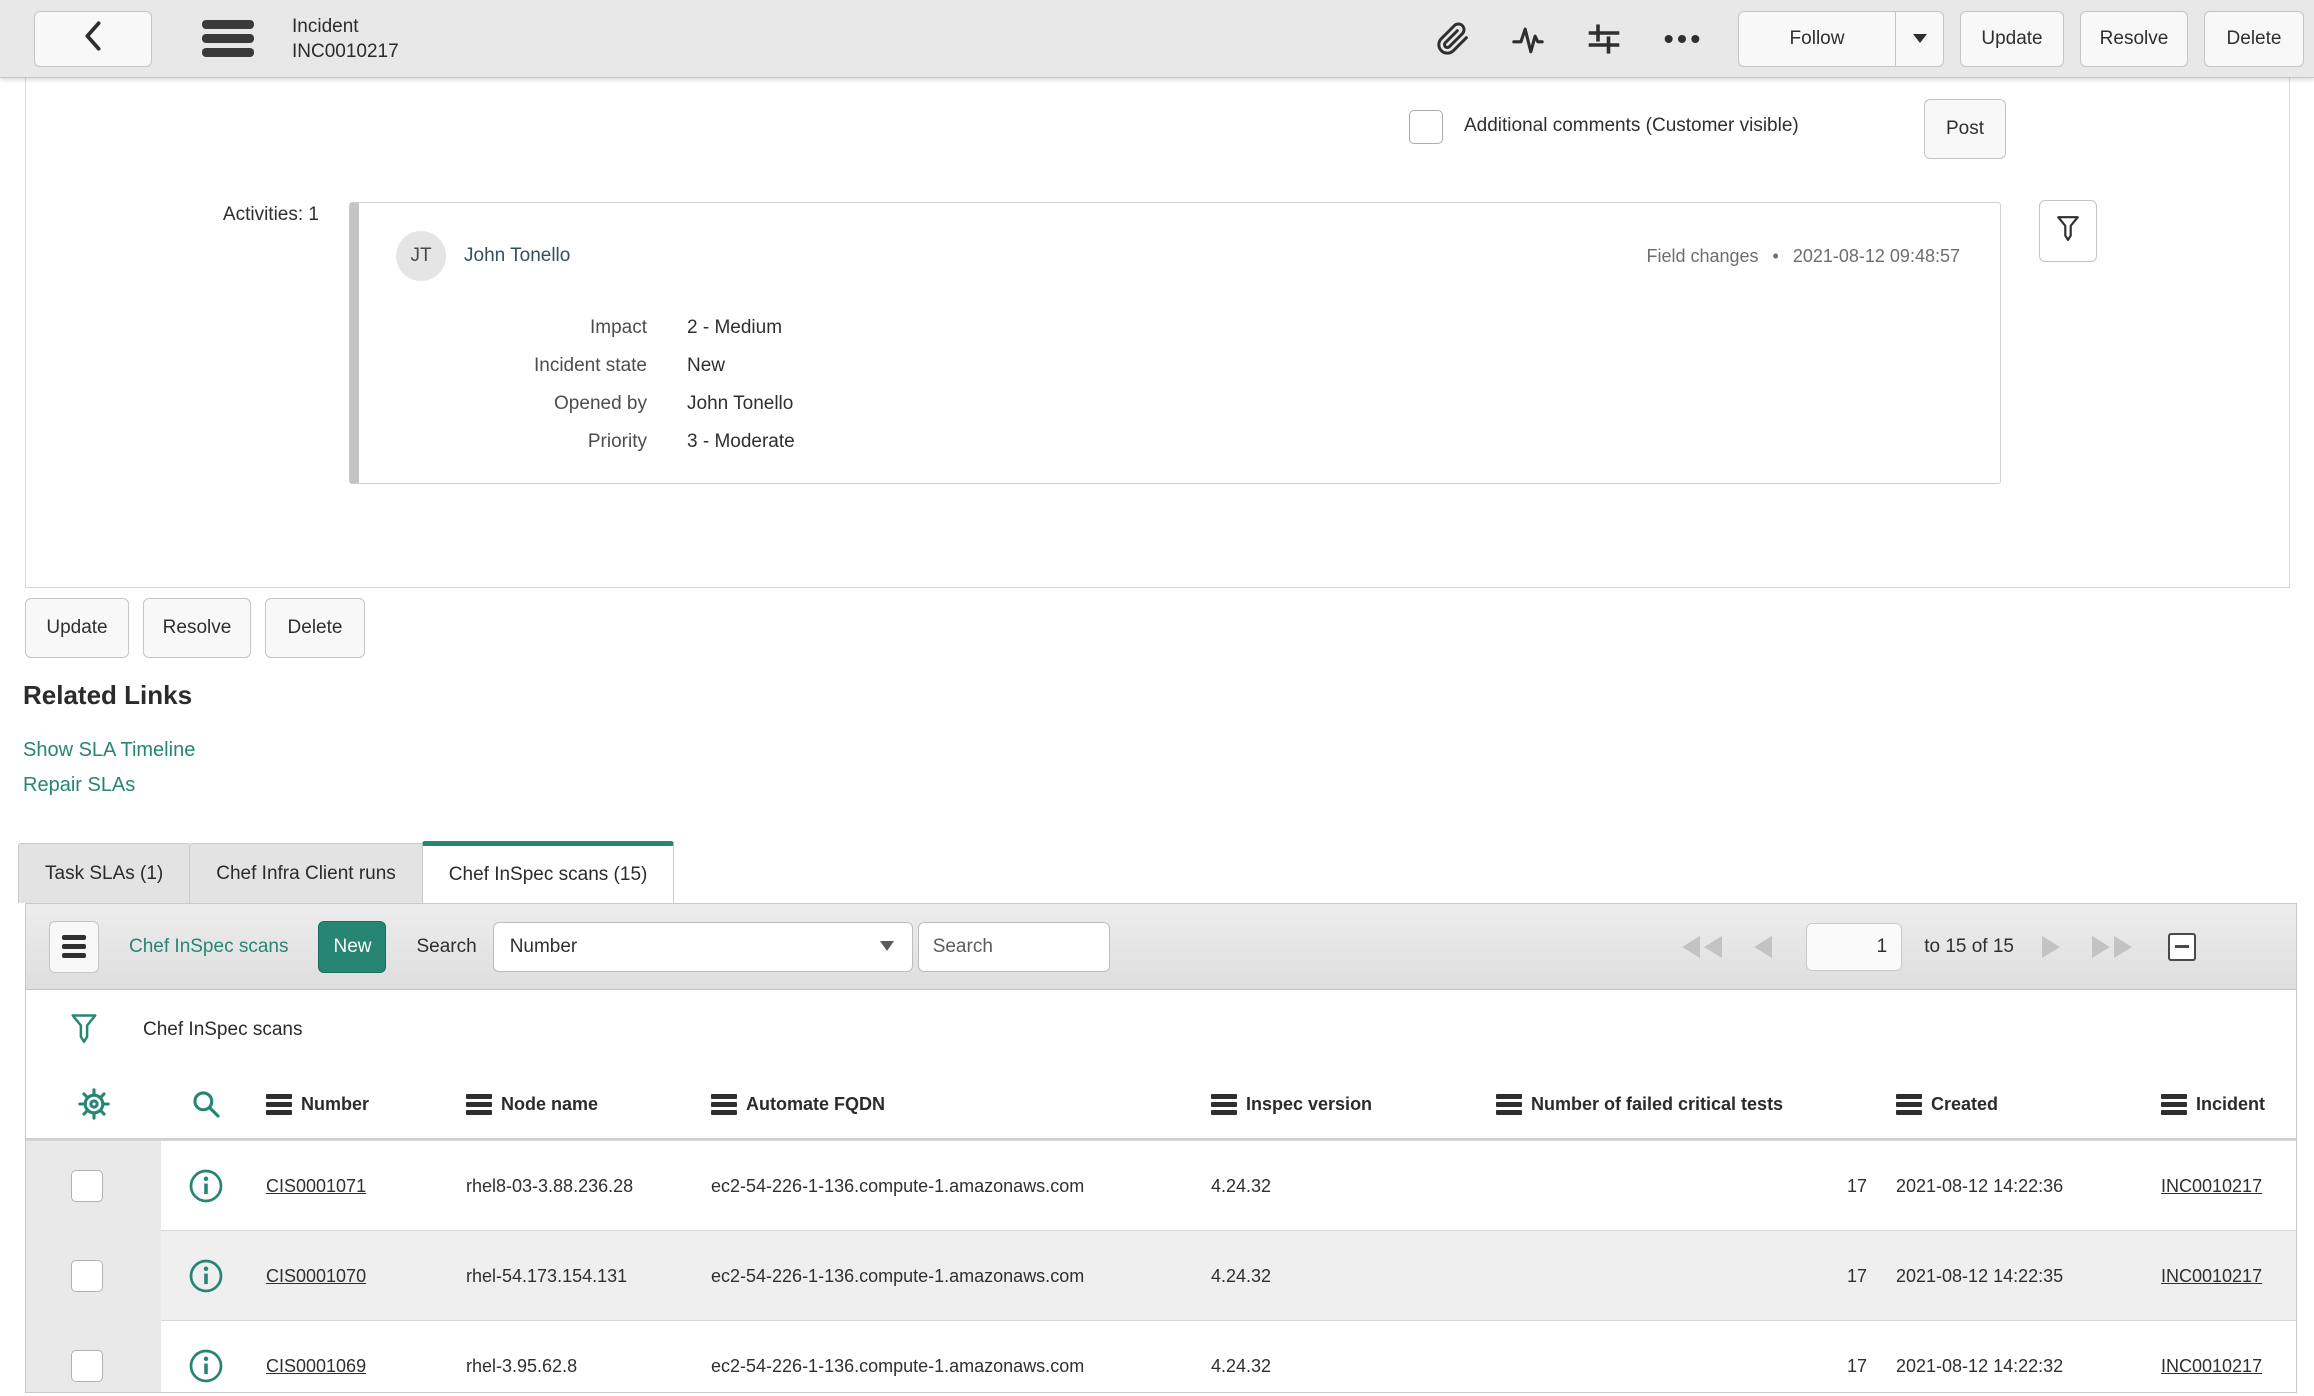  Describe the element at coordinates (887, 947) in the screenshot. I see `select-caret-icon` at that location.